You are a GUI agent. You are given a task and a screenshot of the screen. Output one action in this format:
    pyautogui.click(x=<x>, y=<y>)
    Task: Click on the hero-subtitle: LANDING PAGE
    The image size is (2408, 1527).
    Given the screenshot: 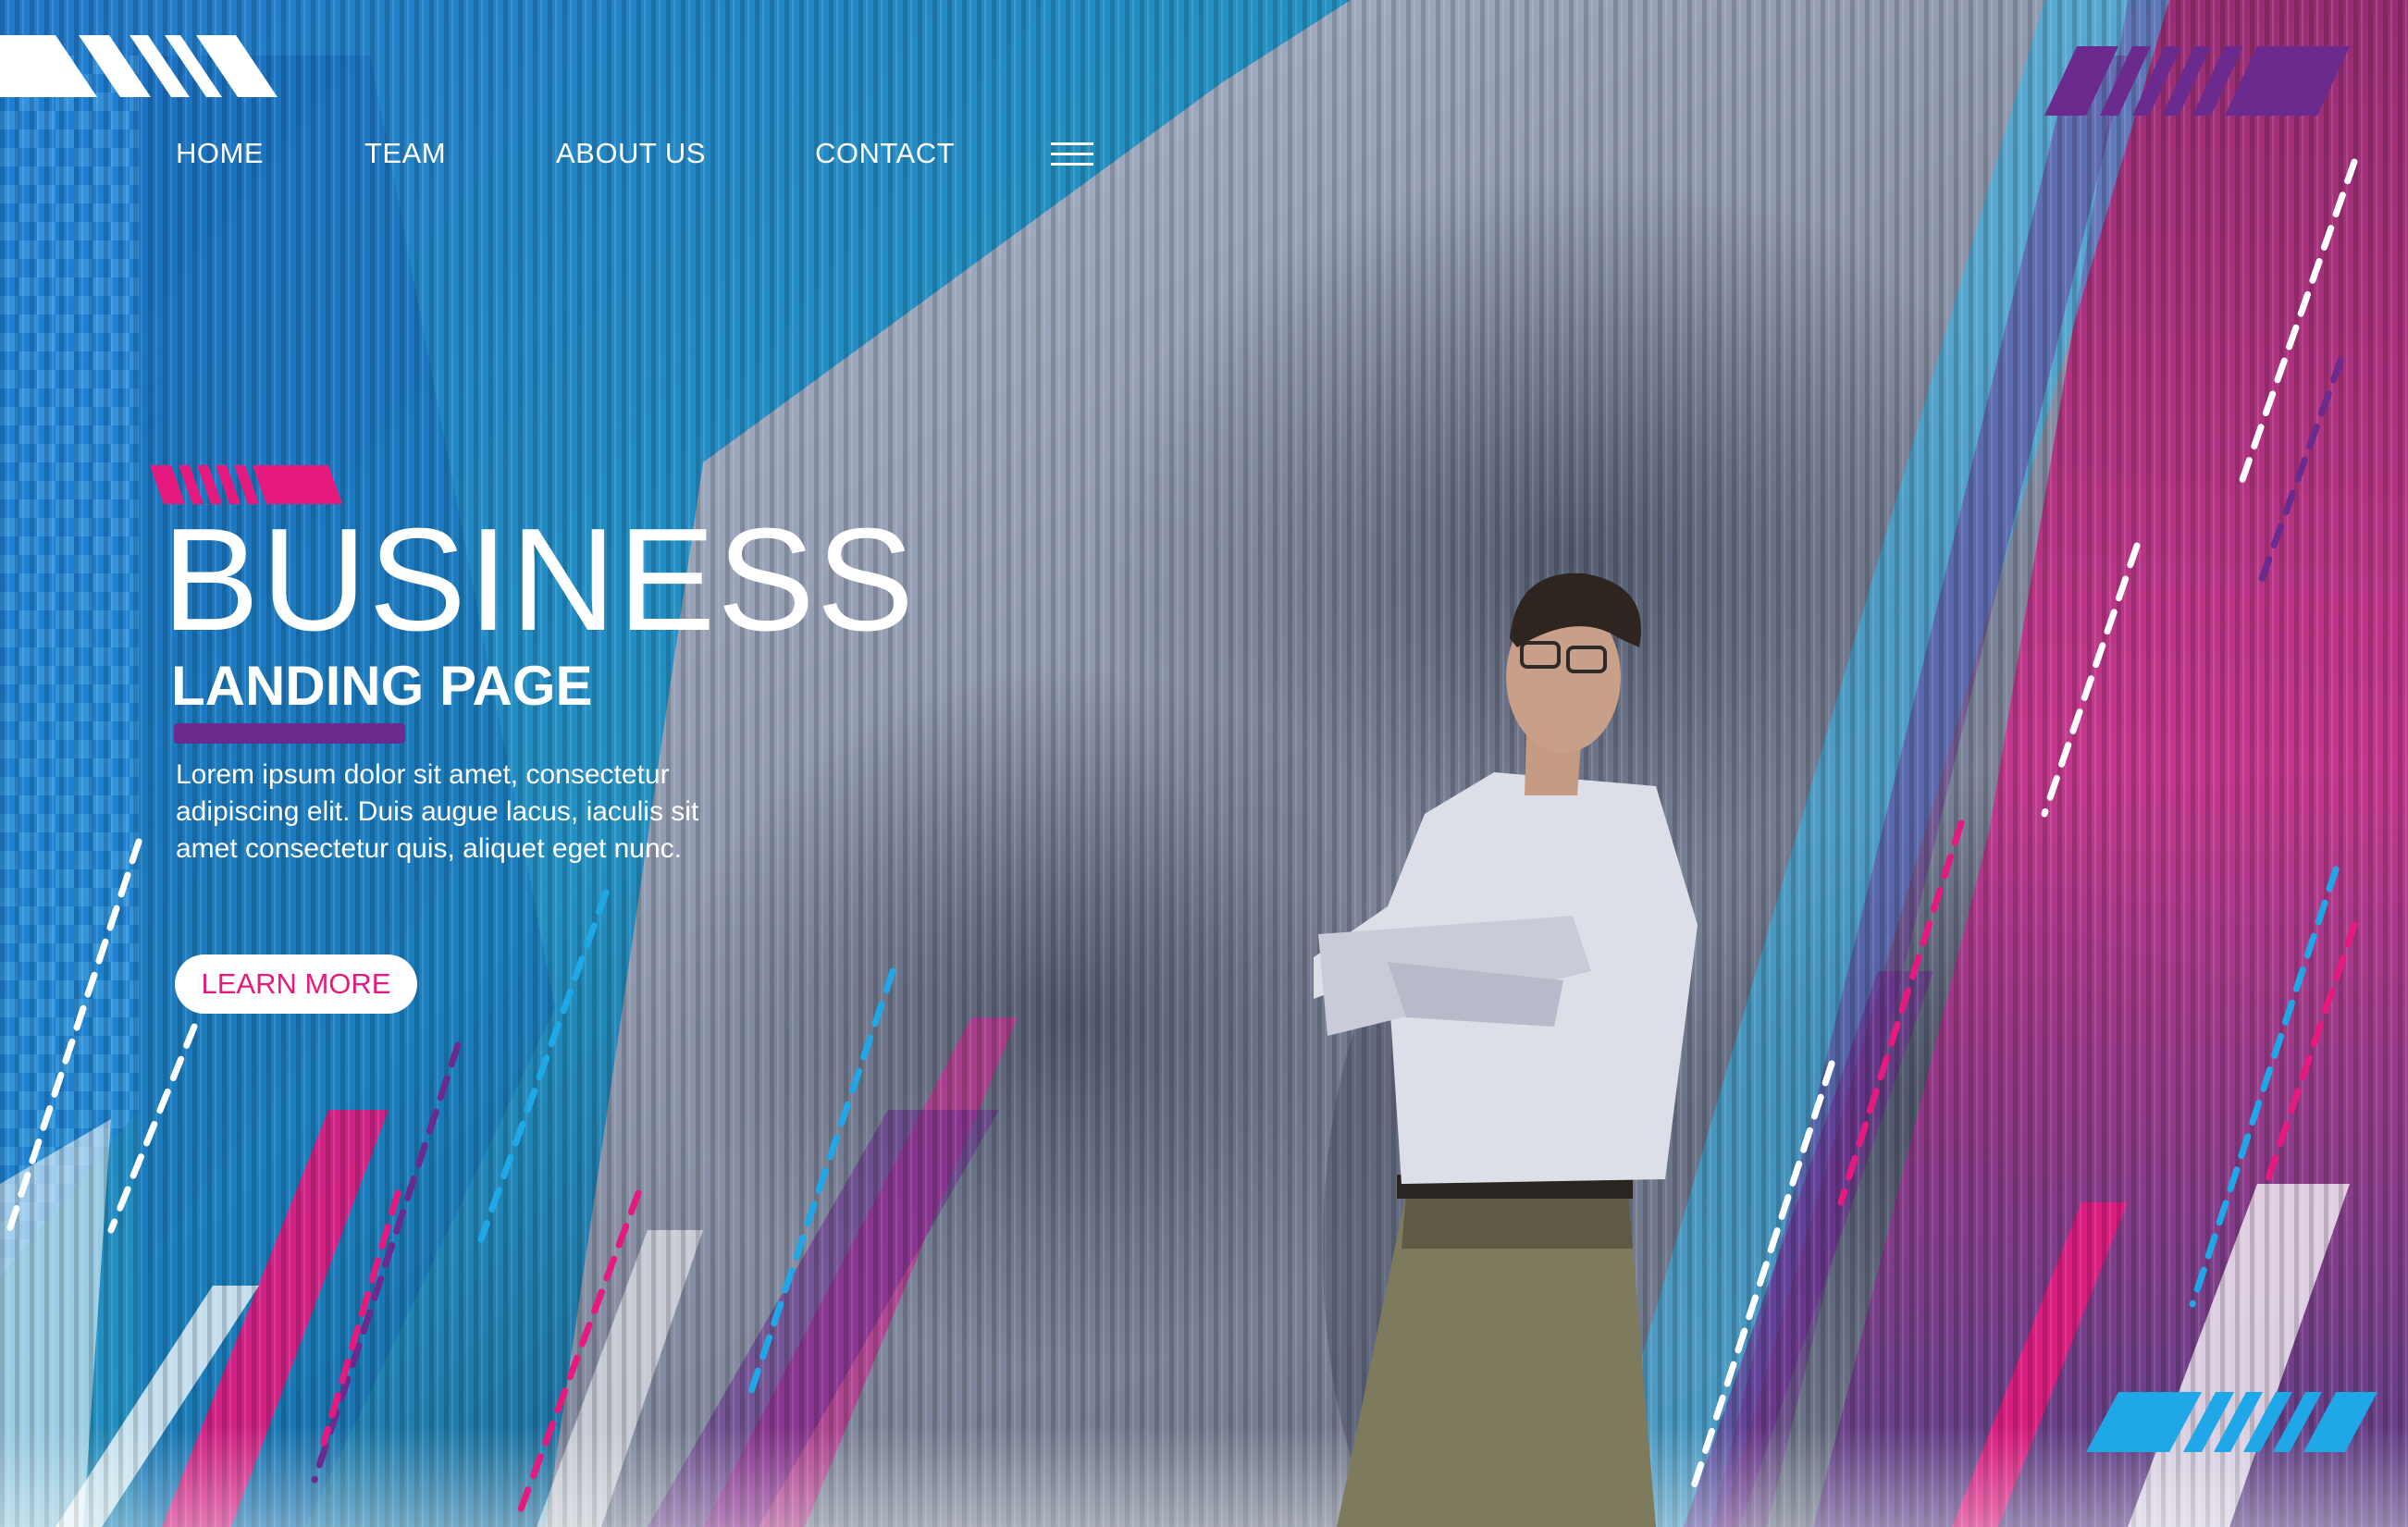 What is the action you would take?
    pyautogui.click(x=382, y=686)
    